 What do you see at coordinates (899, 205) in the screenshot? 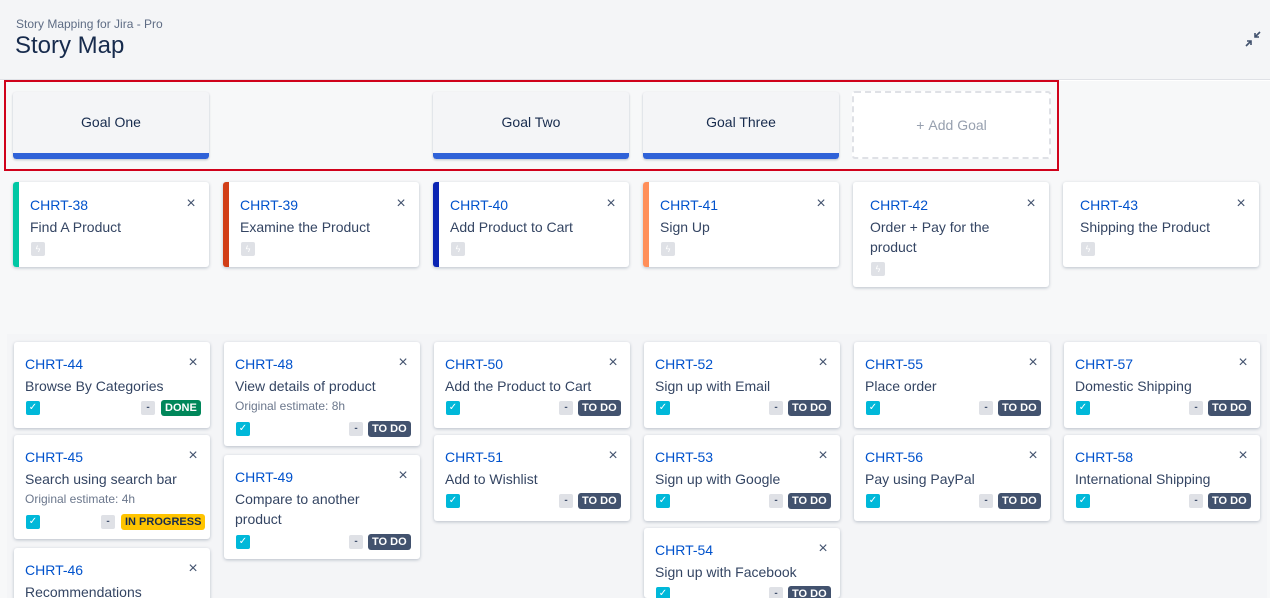
I see `epic-key: CHRT-42` at bounding box center [899, 205].